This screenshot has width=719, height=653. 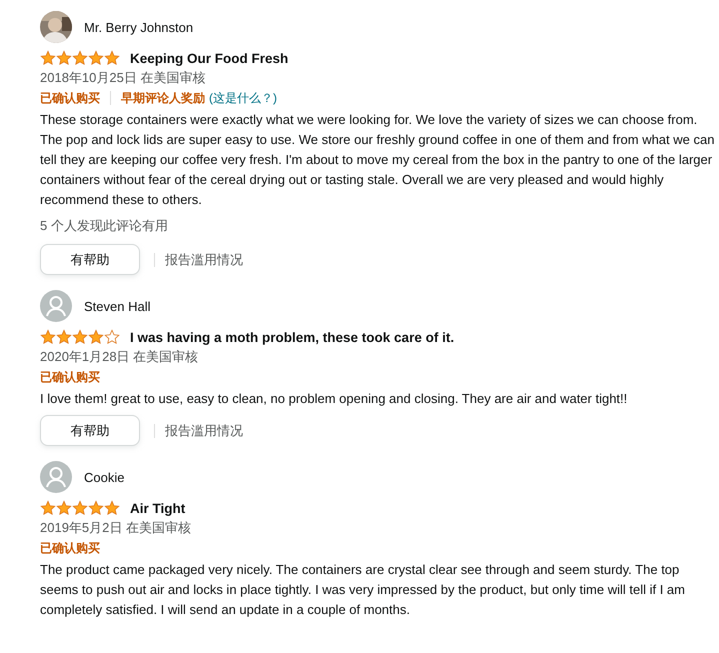 What do you see at coordinates (117, 306) in the screenshot?
I see `reviewer-name: Steven Hall` at bounding box center [117, 306].